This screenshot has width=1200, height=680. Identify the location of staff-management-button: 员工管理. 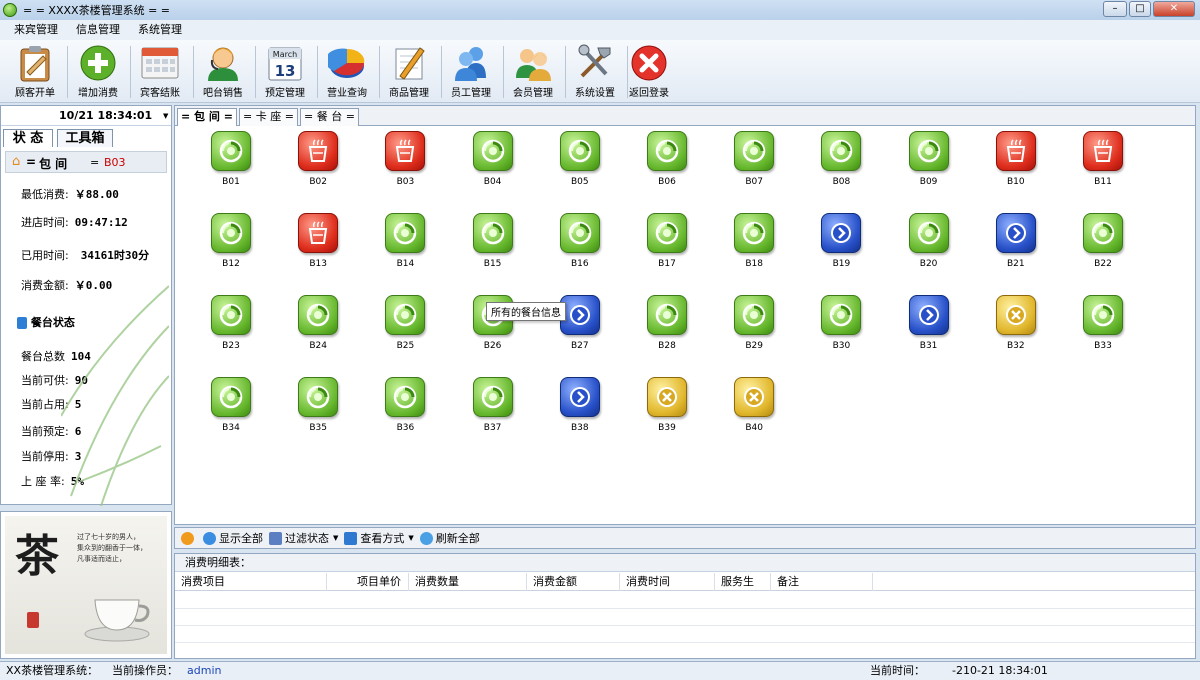
(471, 71).